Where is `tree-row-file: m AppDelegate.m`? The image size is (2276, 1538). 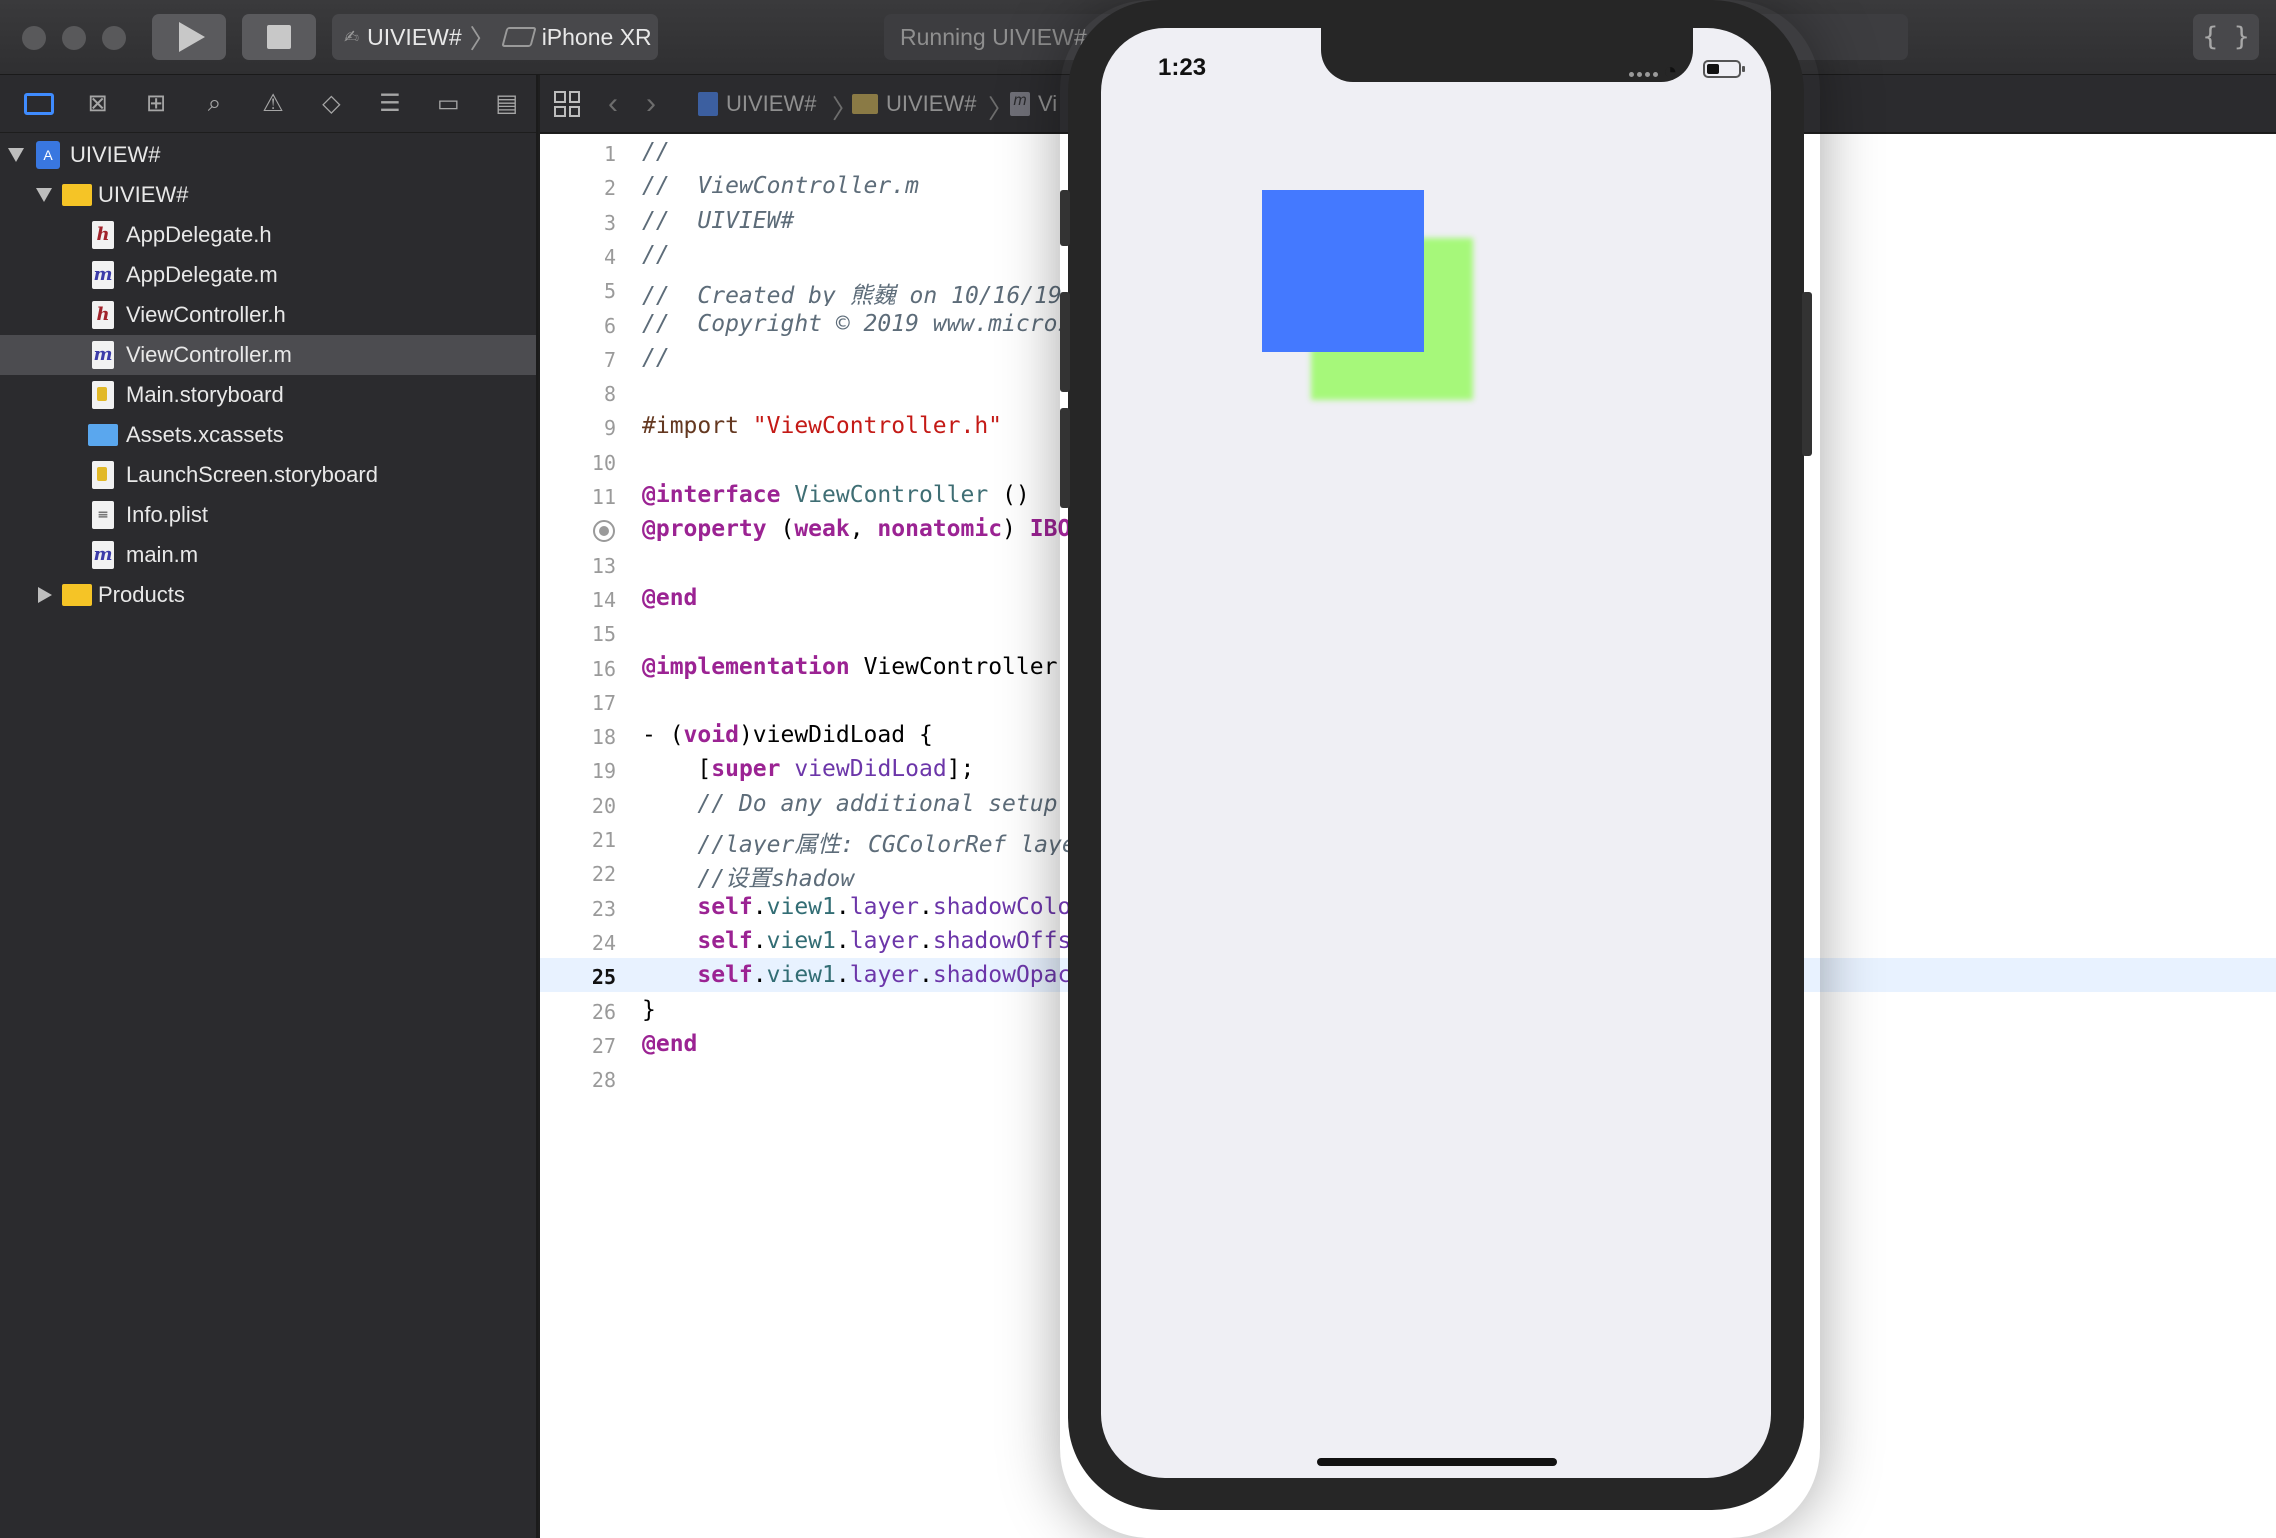
tree-row-file: m AppDelegate.m is located at coordinates (268, 275).